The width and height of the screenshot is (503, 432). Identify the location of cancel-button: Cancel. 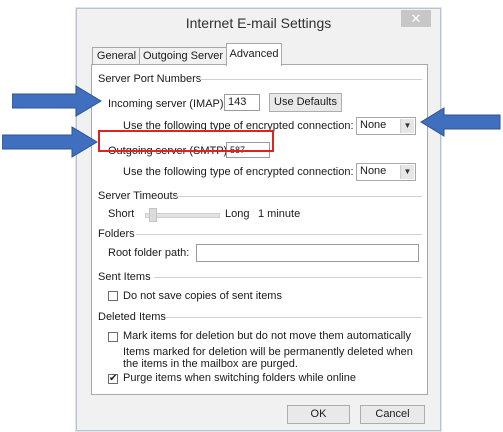
(392, 414).